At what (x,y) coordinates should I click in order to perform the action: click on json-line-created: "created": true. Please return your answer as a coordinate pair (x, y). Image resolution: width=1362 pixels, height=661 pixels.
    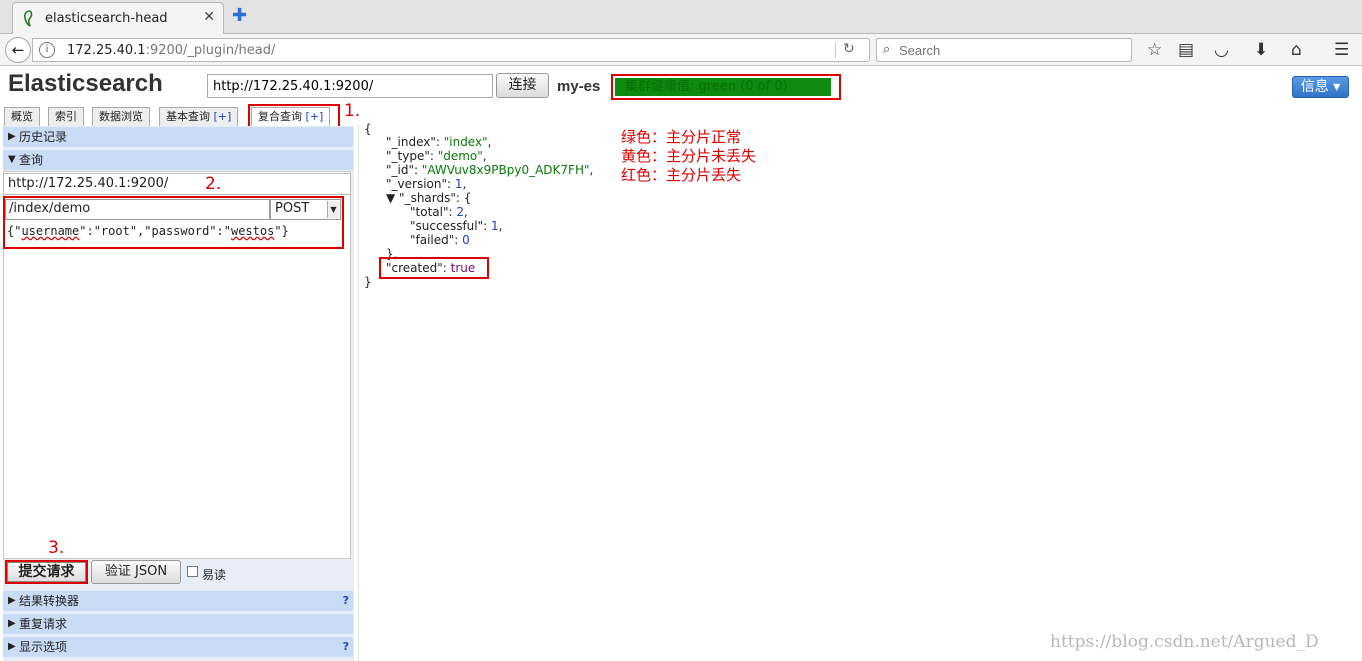
    Looking at the image, I should click on (431, 268).